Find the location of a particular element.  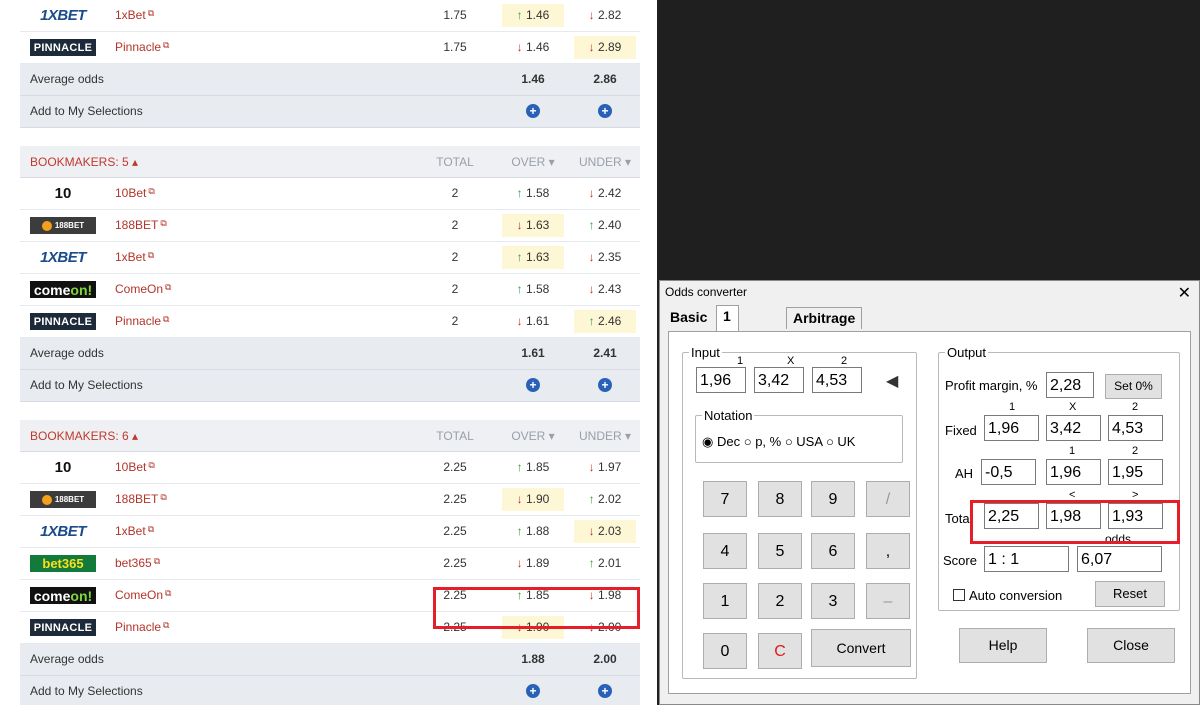

fixed-2: 4,53 is located at coordinates (1135, 428).